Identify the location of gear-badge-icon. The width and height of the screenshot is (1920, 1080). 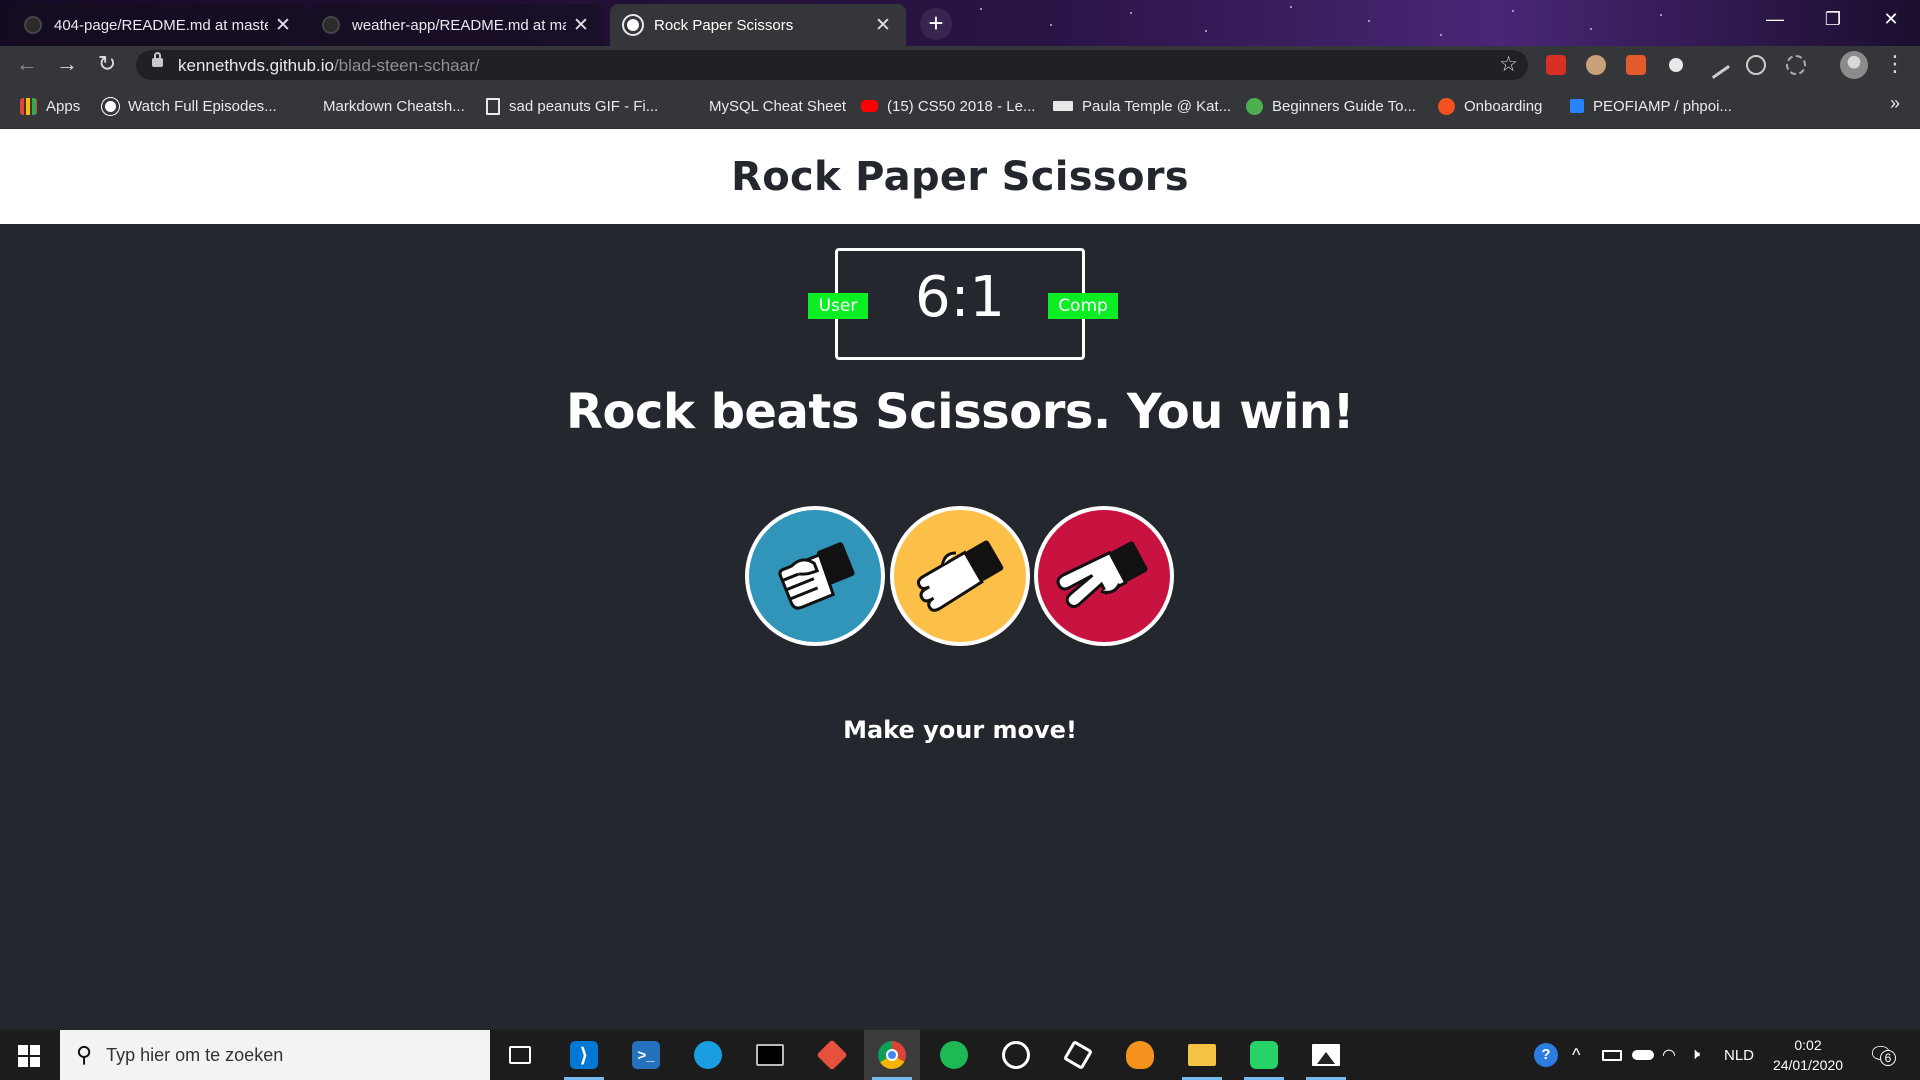
(1254, 106).